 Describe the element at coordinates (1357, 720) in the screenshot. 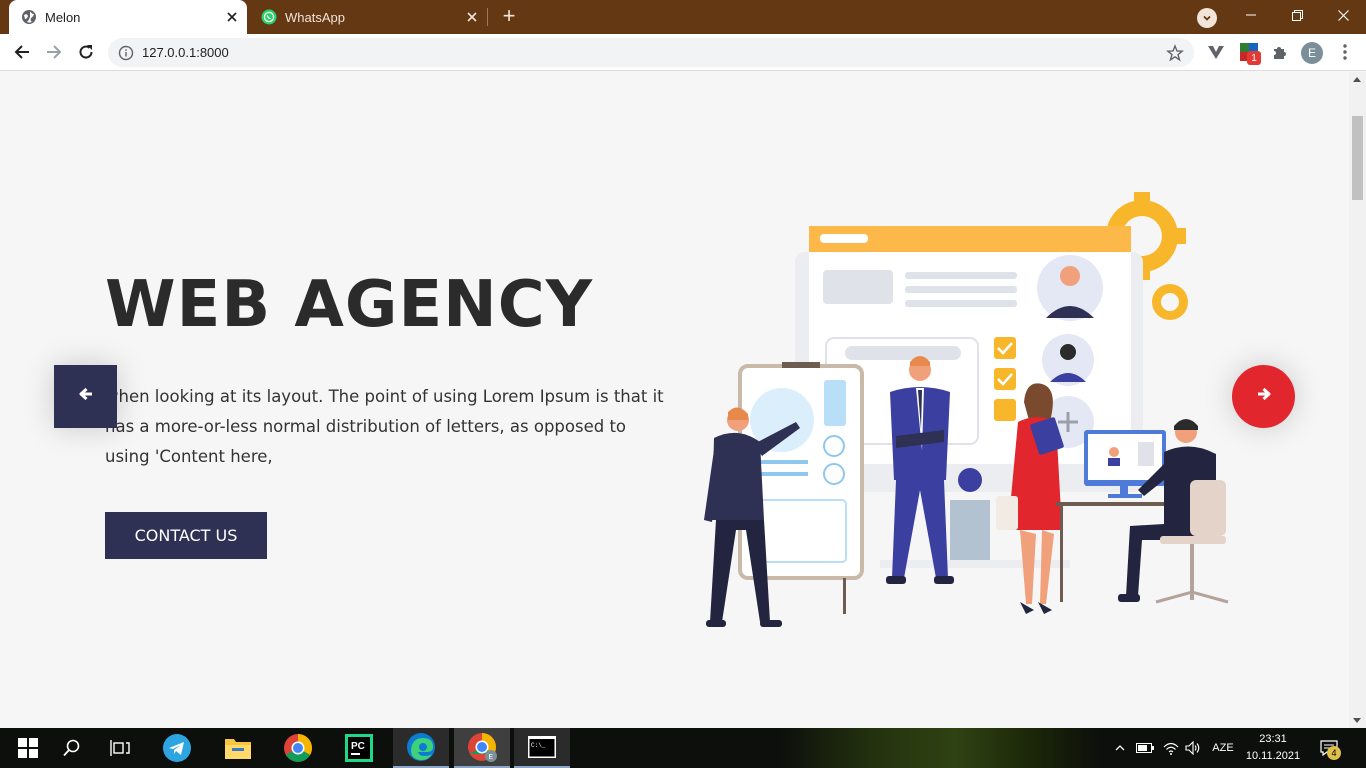

I see `scroll-down-icon` at that location.